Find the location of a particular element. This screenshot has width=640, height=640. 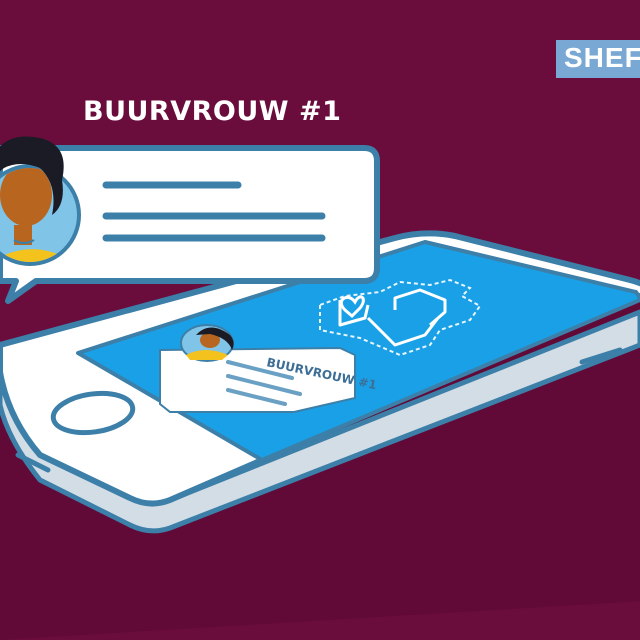

mini-avatar is located at coordinates (207, 343).